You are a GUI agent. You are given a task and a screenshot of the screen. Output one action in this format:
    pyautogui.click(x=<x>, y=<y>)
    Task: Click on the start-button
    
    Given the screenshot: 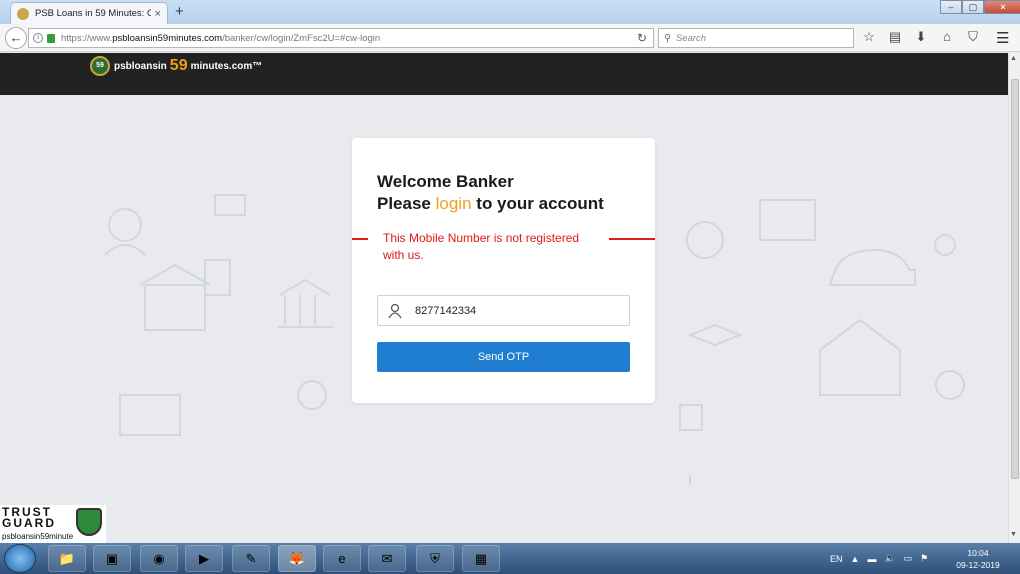 What is the action you would take?
    pyautogui.click(x=20, y=558)
    